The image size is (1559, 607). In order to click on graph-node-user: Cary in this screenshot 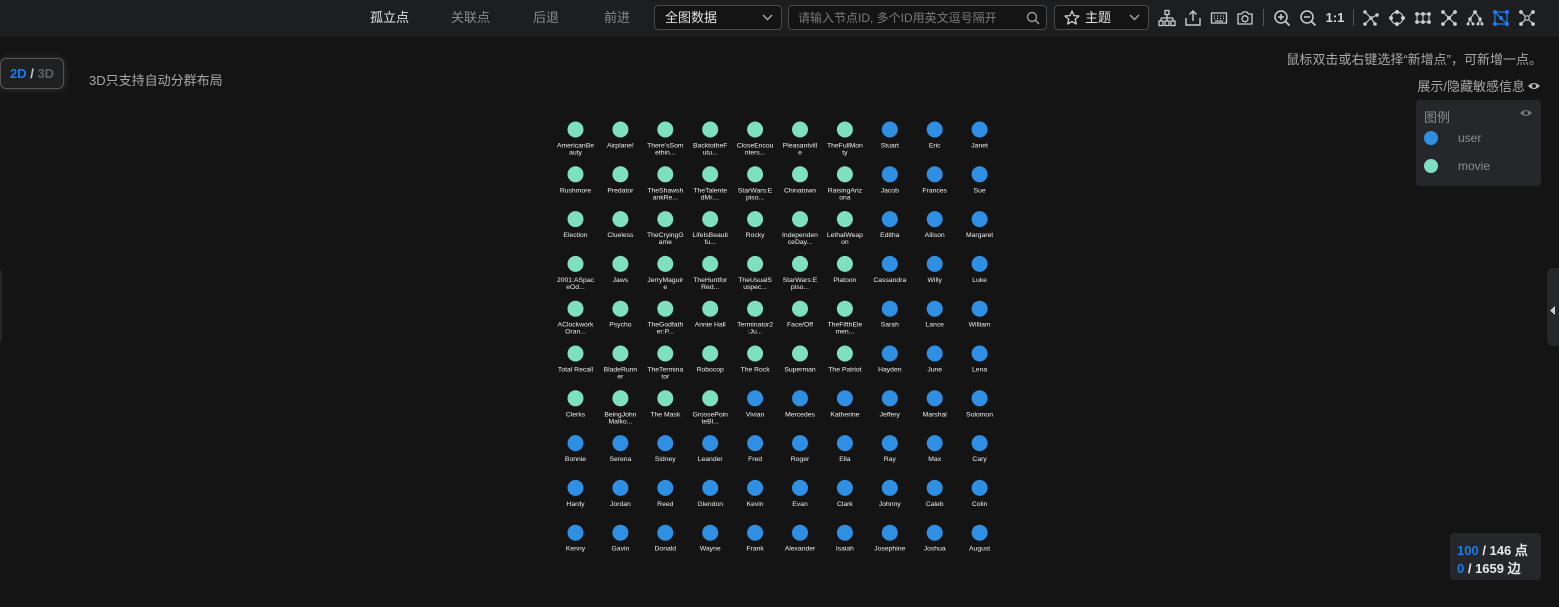, I will do `click(979, 449)`.